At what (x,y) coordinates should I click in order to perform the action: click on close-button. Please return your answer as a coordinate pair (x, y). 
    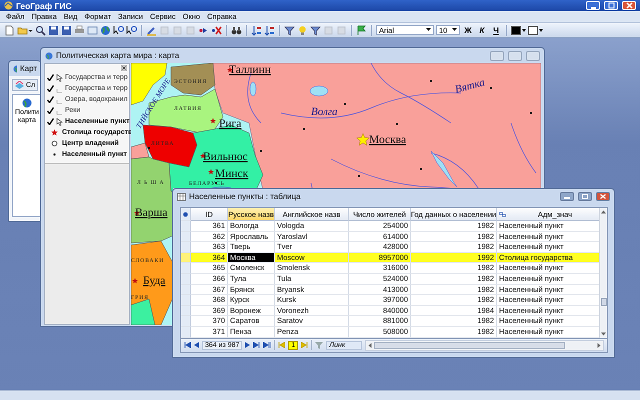
    Looking at the image, I should click on (603, 196).